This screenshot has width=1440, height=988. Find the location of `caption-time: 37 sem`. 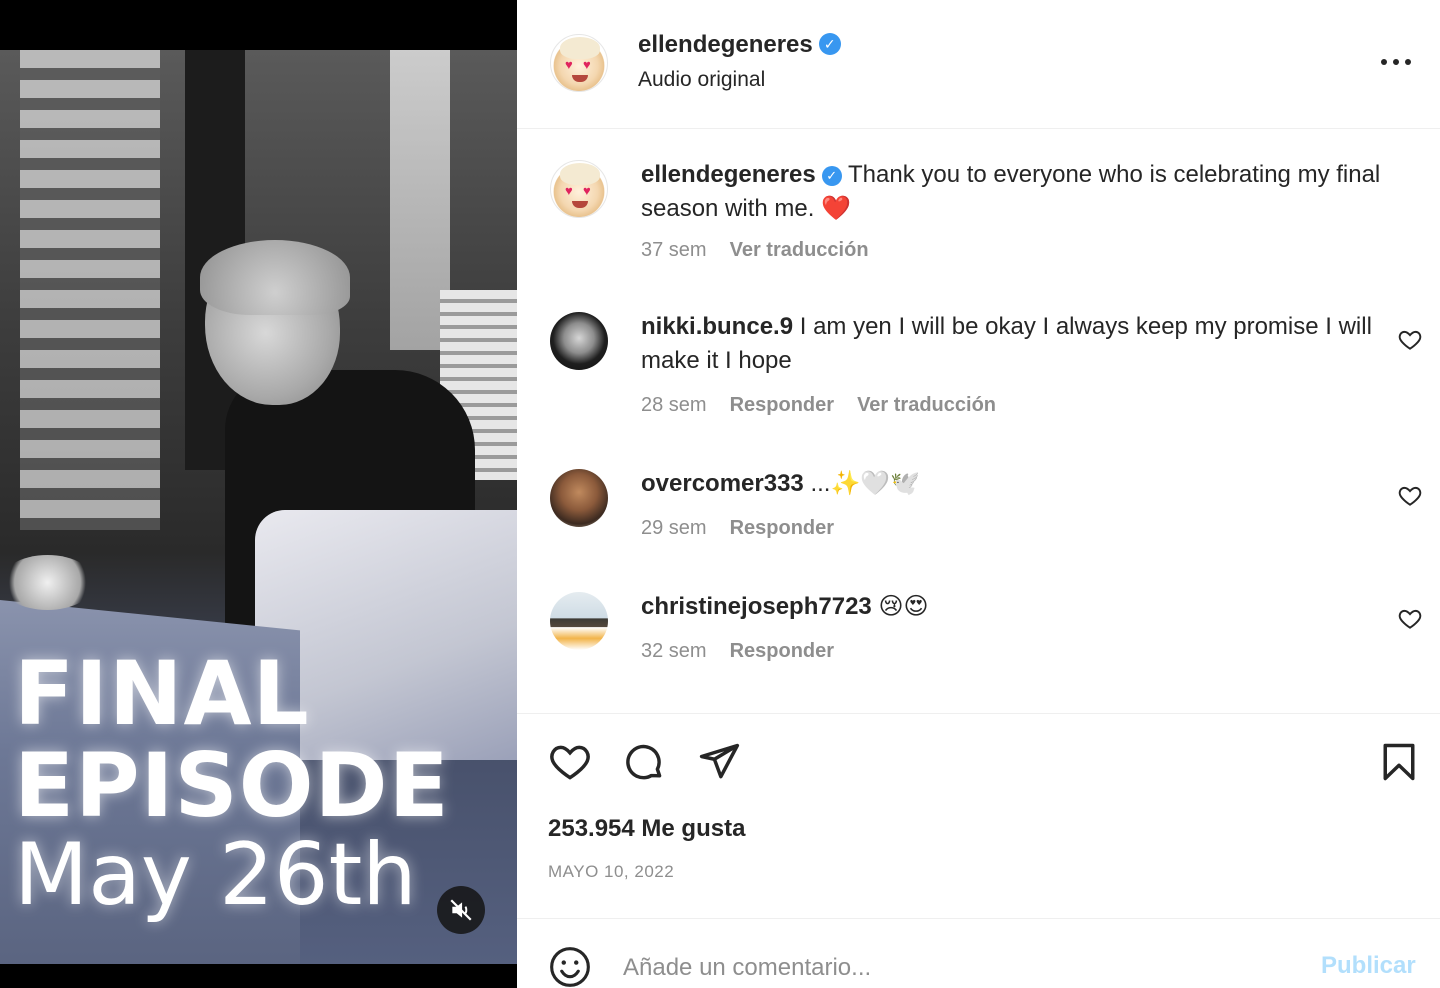

caption-time: 37 sem is located at coordinates (674, 250).